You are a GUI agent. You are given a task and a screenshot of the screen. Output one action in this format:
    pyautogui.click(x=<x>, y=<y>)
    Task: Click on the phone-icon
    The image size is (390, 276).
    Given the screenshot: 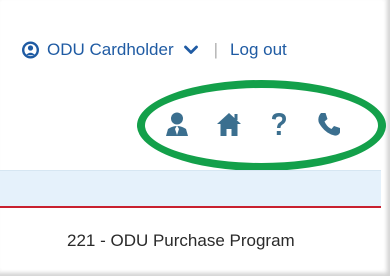 What is the action you would take?
    pyautogui.click(x=329, y=124)
    